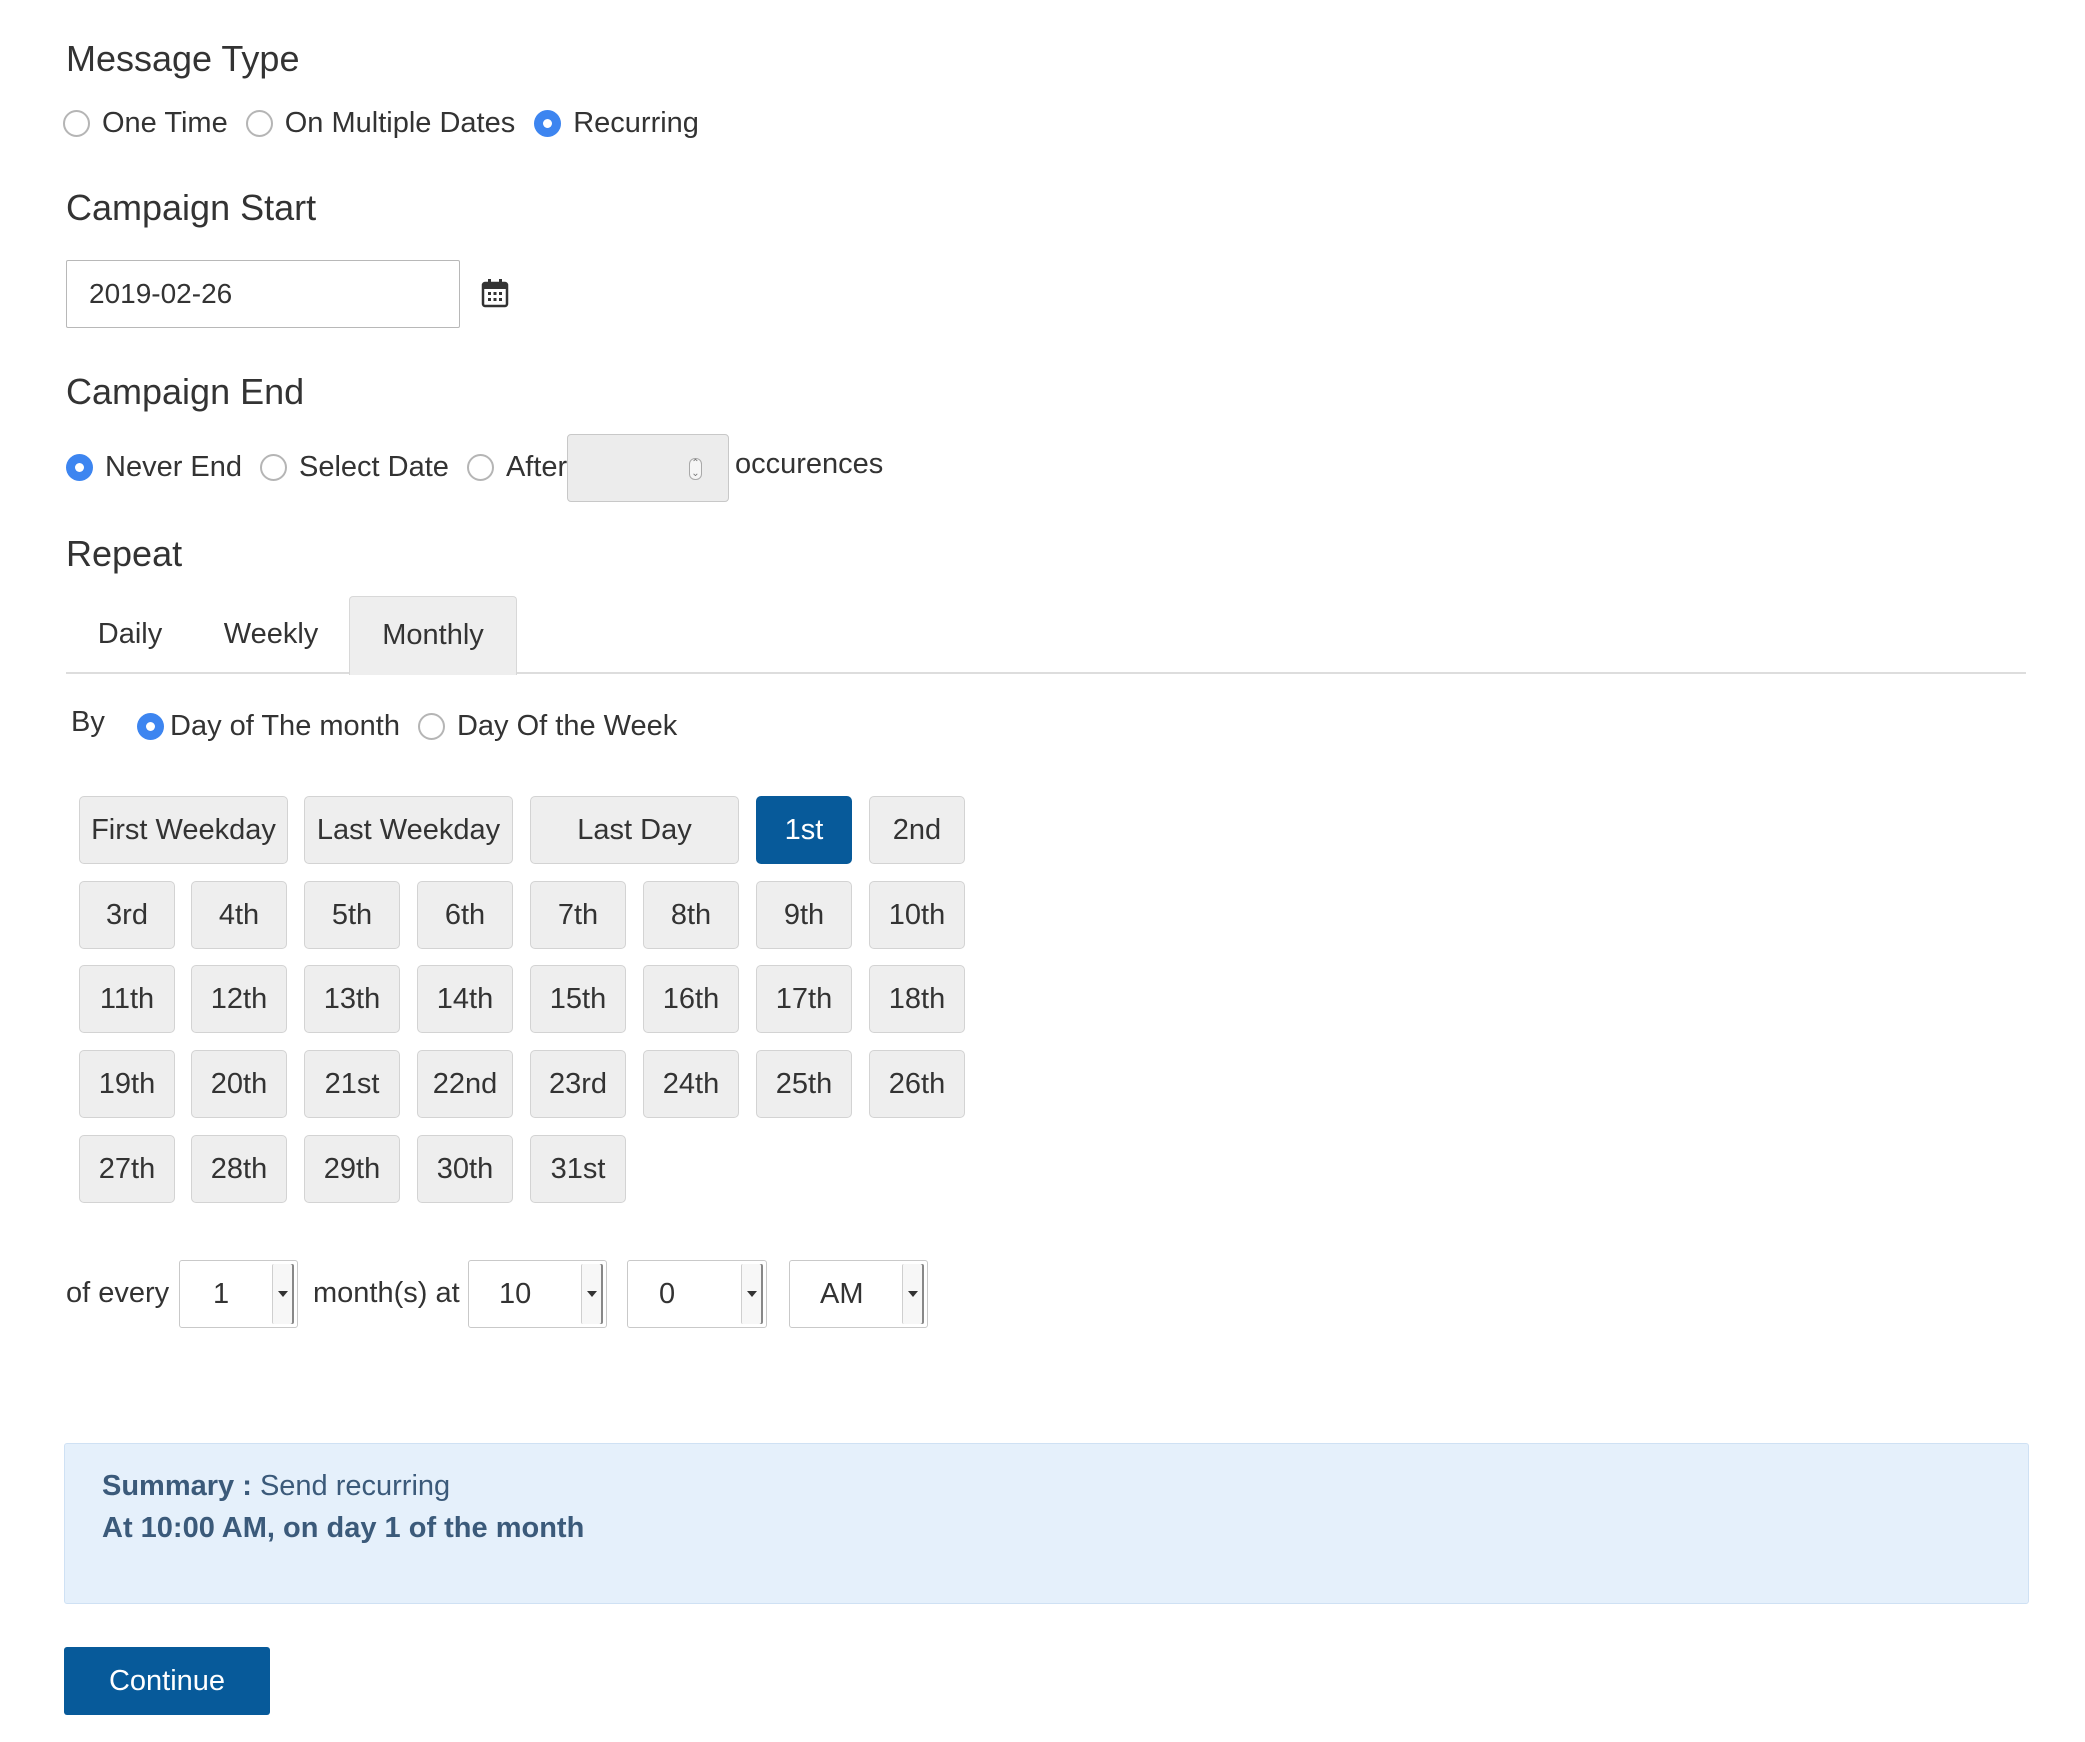 The width and height of the screenshot is (2085, 1742). Describe the element at coordinates (263, 294) in the screenshot. I see `campaign-start-date-input: 2019-02-26` at that location.